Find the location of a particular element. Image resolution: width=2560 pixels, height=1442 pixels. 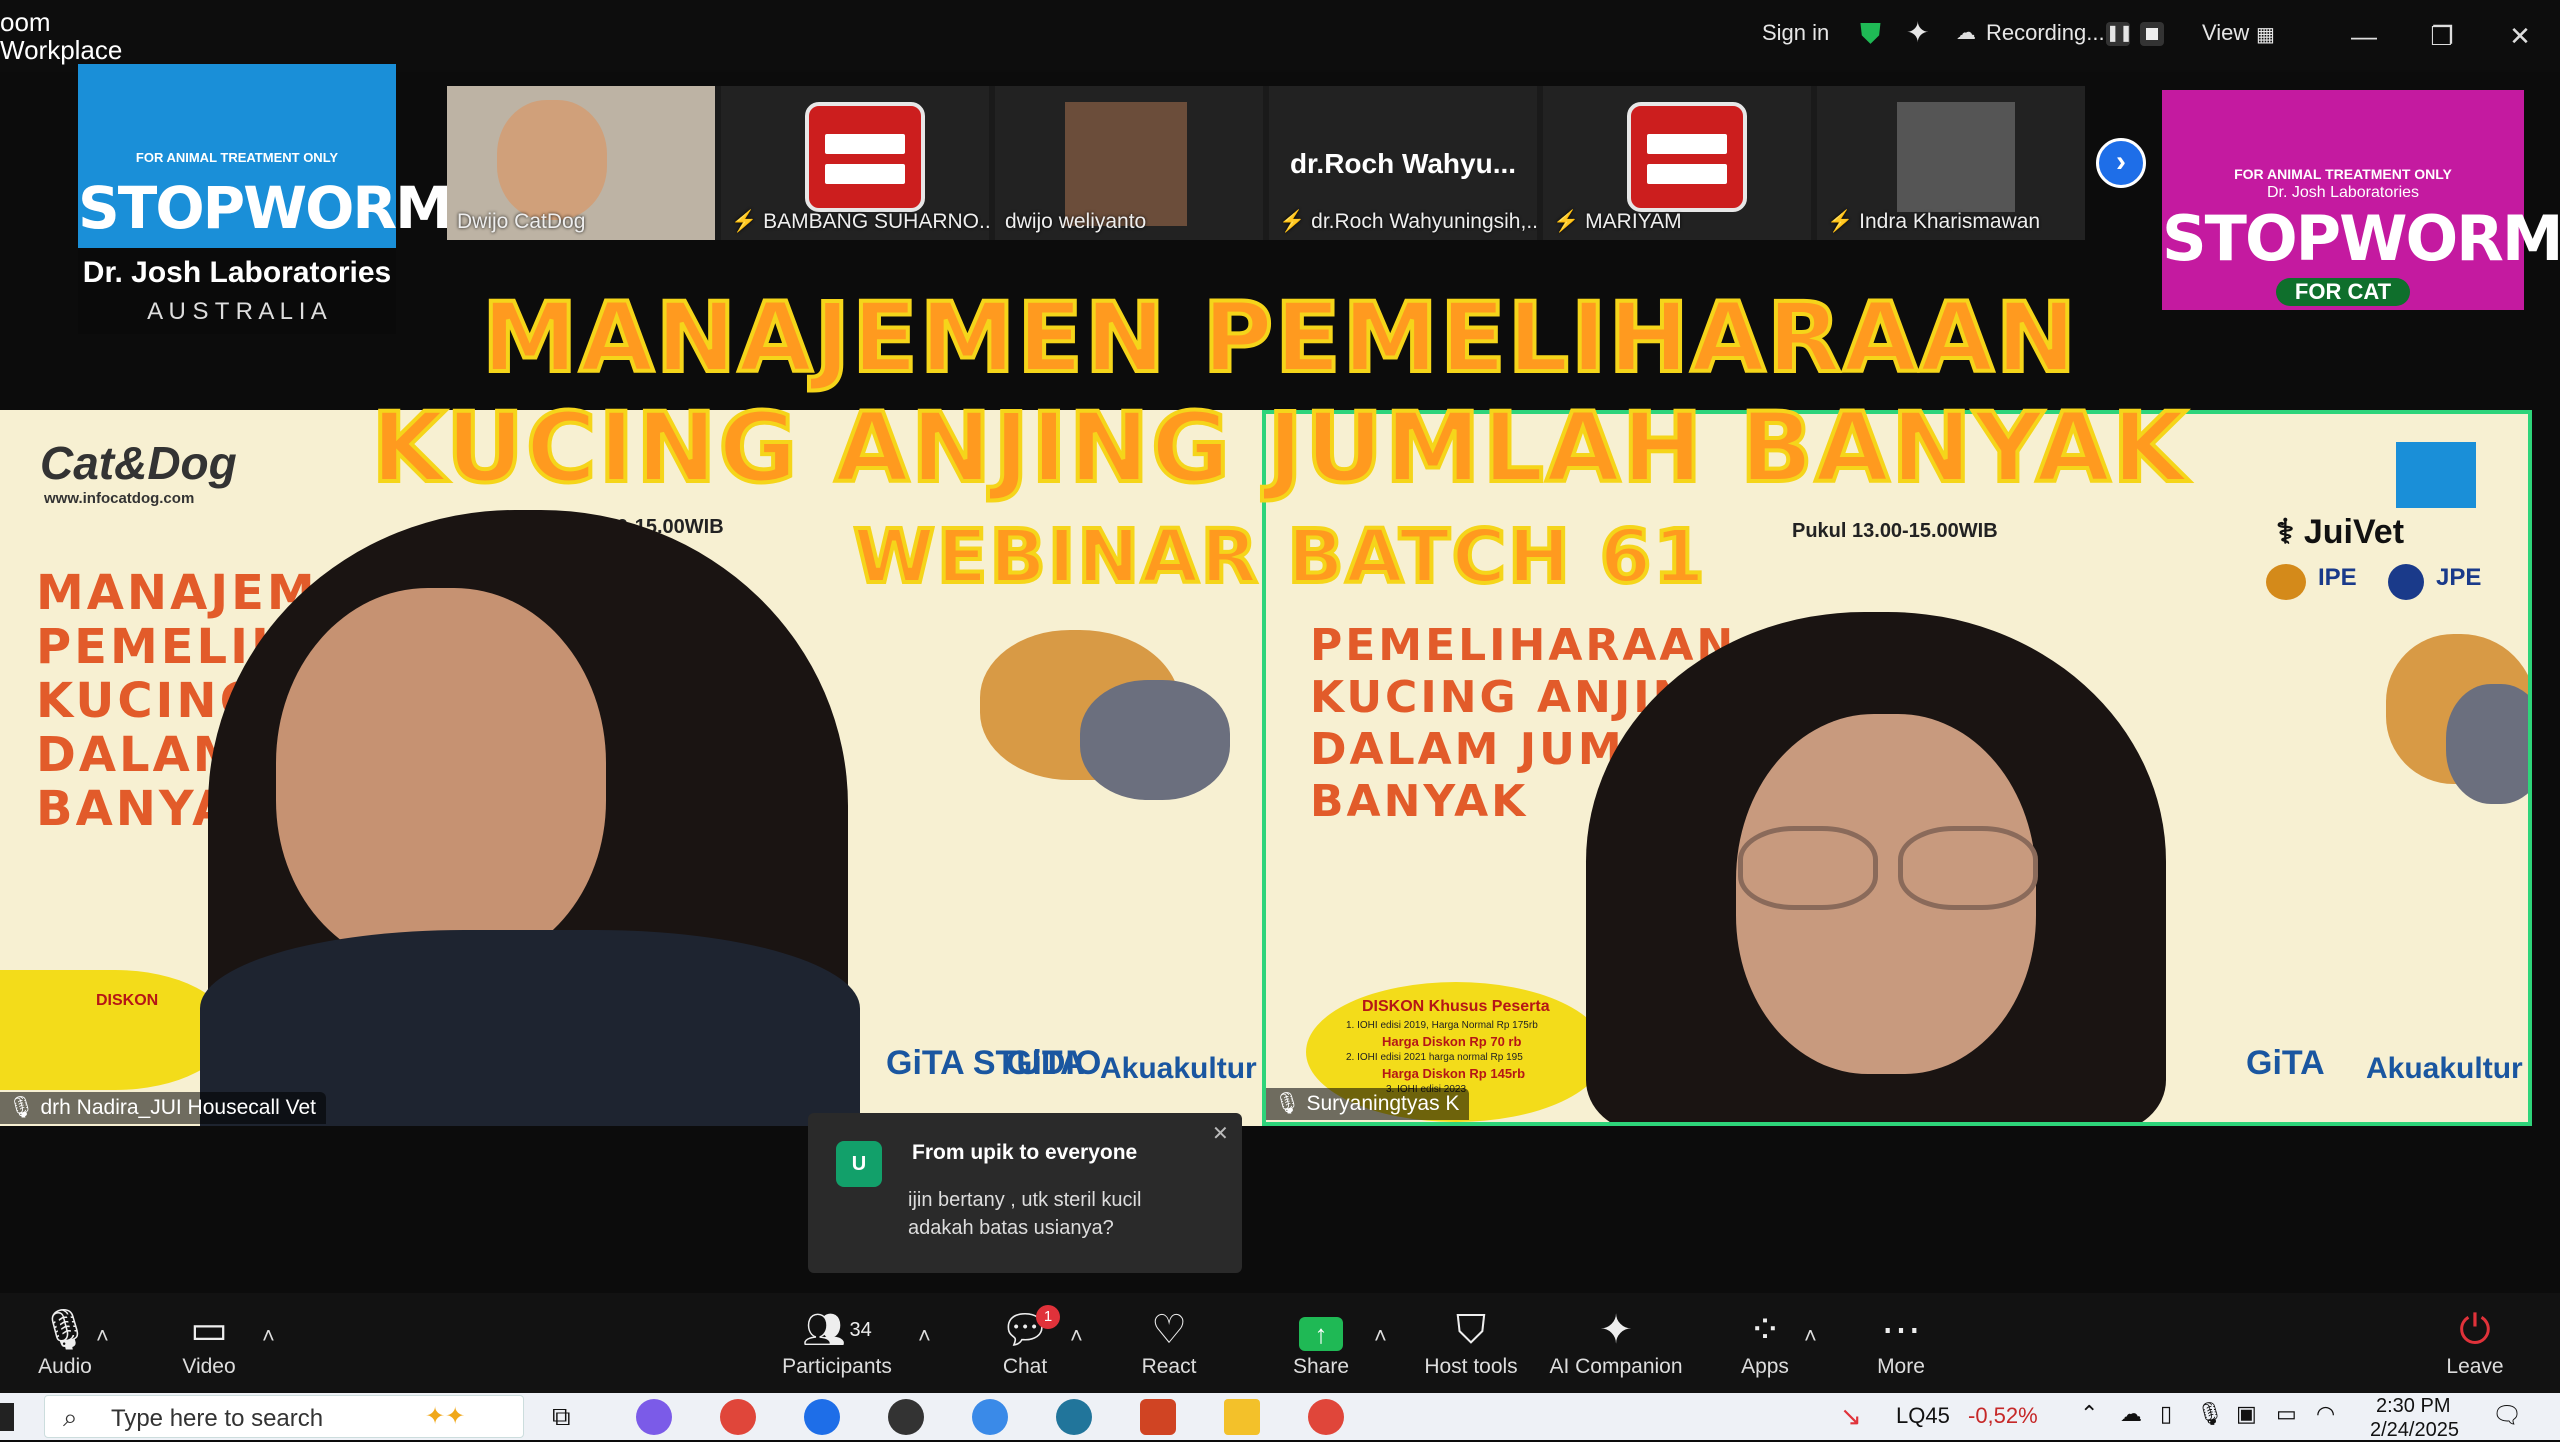

shield-icon: ⛊ is located at coordinates (1870, 34).